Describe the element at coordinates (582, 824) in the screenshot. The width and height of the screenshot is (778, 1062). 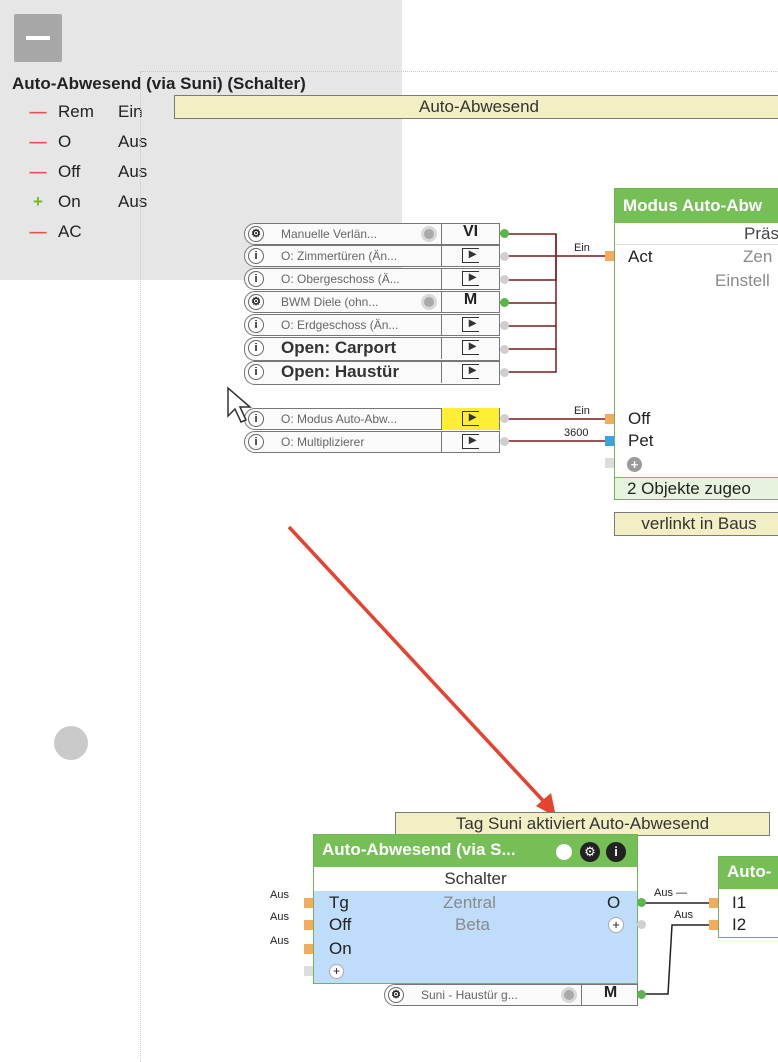
I see `tag-label: Tag Suni aktiviert Auto-Abwesend` at that location.